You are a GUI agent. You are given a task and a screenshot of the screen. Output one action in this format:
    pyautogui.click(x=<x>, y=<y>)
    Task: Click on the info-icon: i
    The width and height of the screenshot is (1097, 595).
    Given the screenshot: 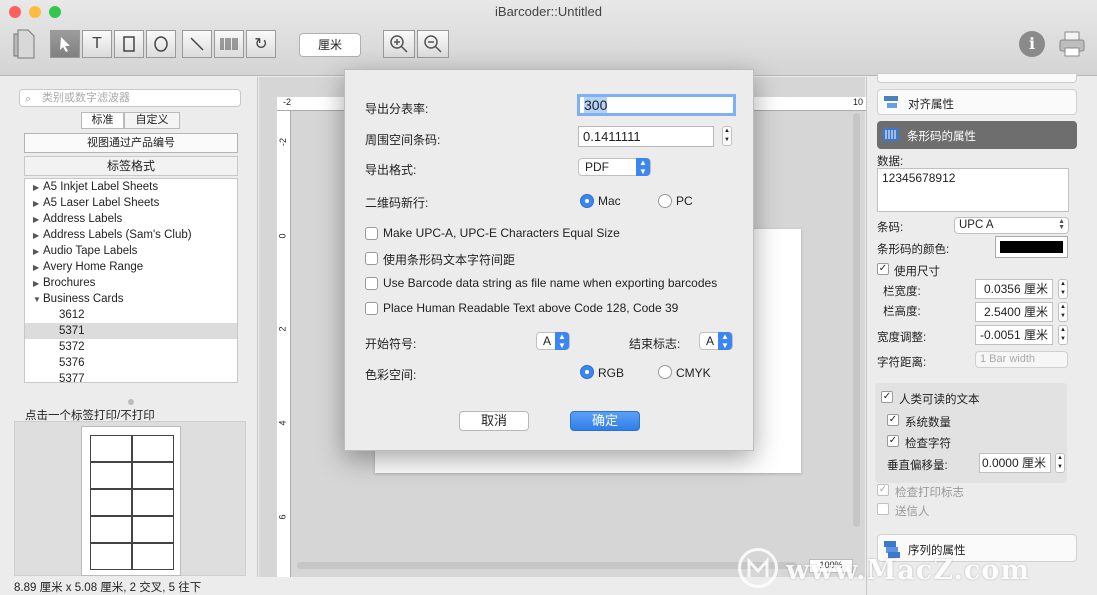 What is the action you would take?
    pyautogui.click(x=1032, y=44)
    